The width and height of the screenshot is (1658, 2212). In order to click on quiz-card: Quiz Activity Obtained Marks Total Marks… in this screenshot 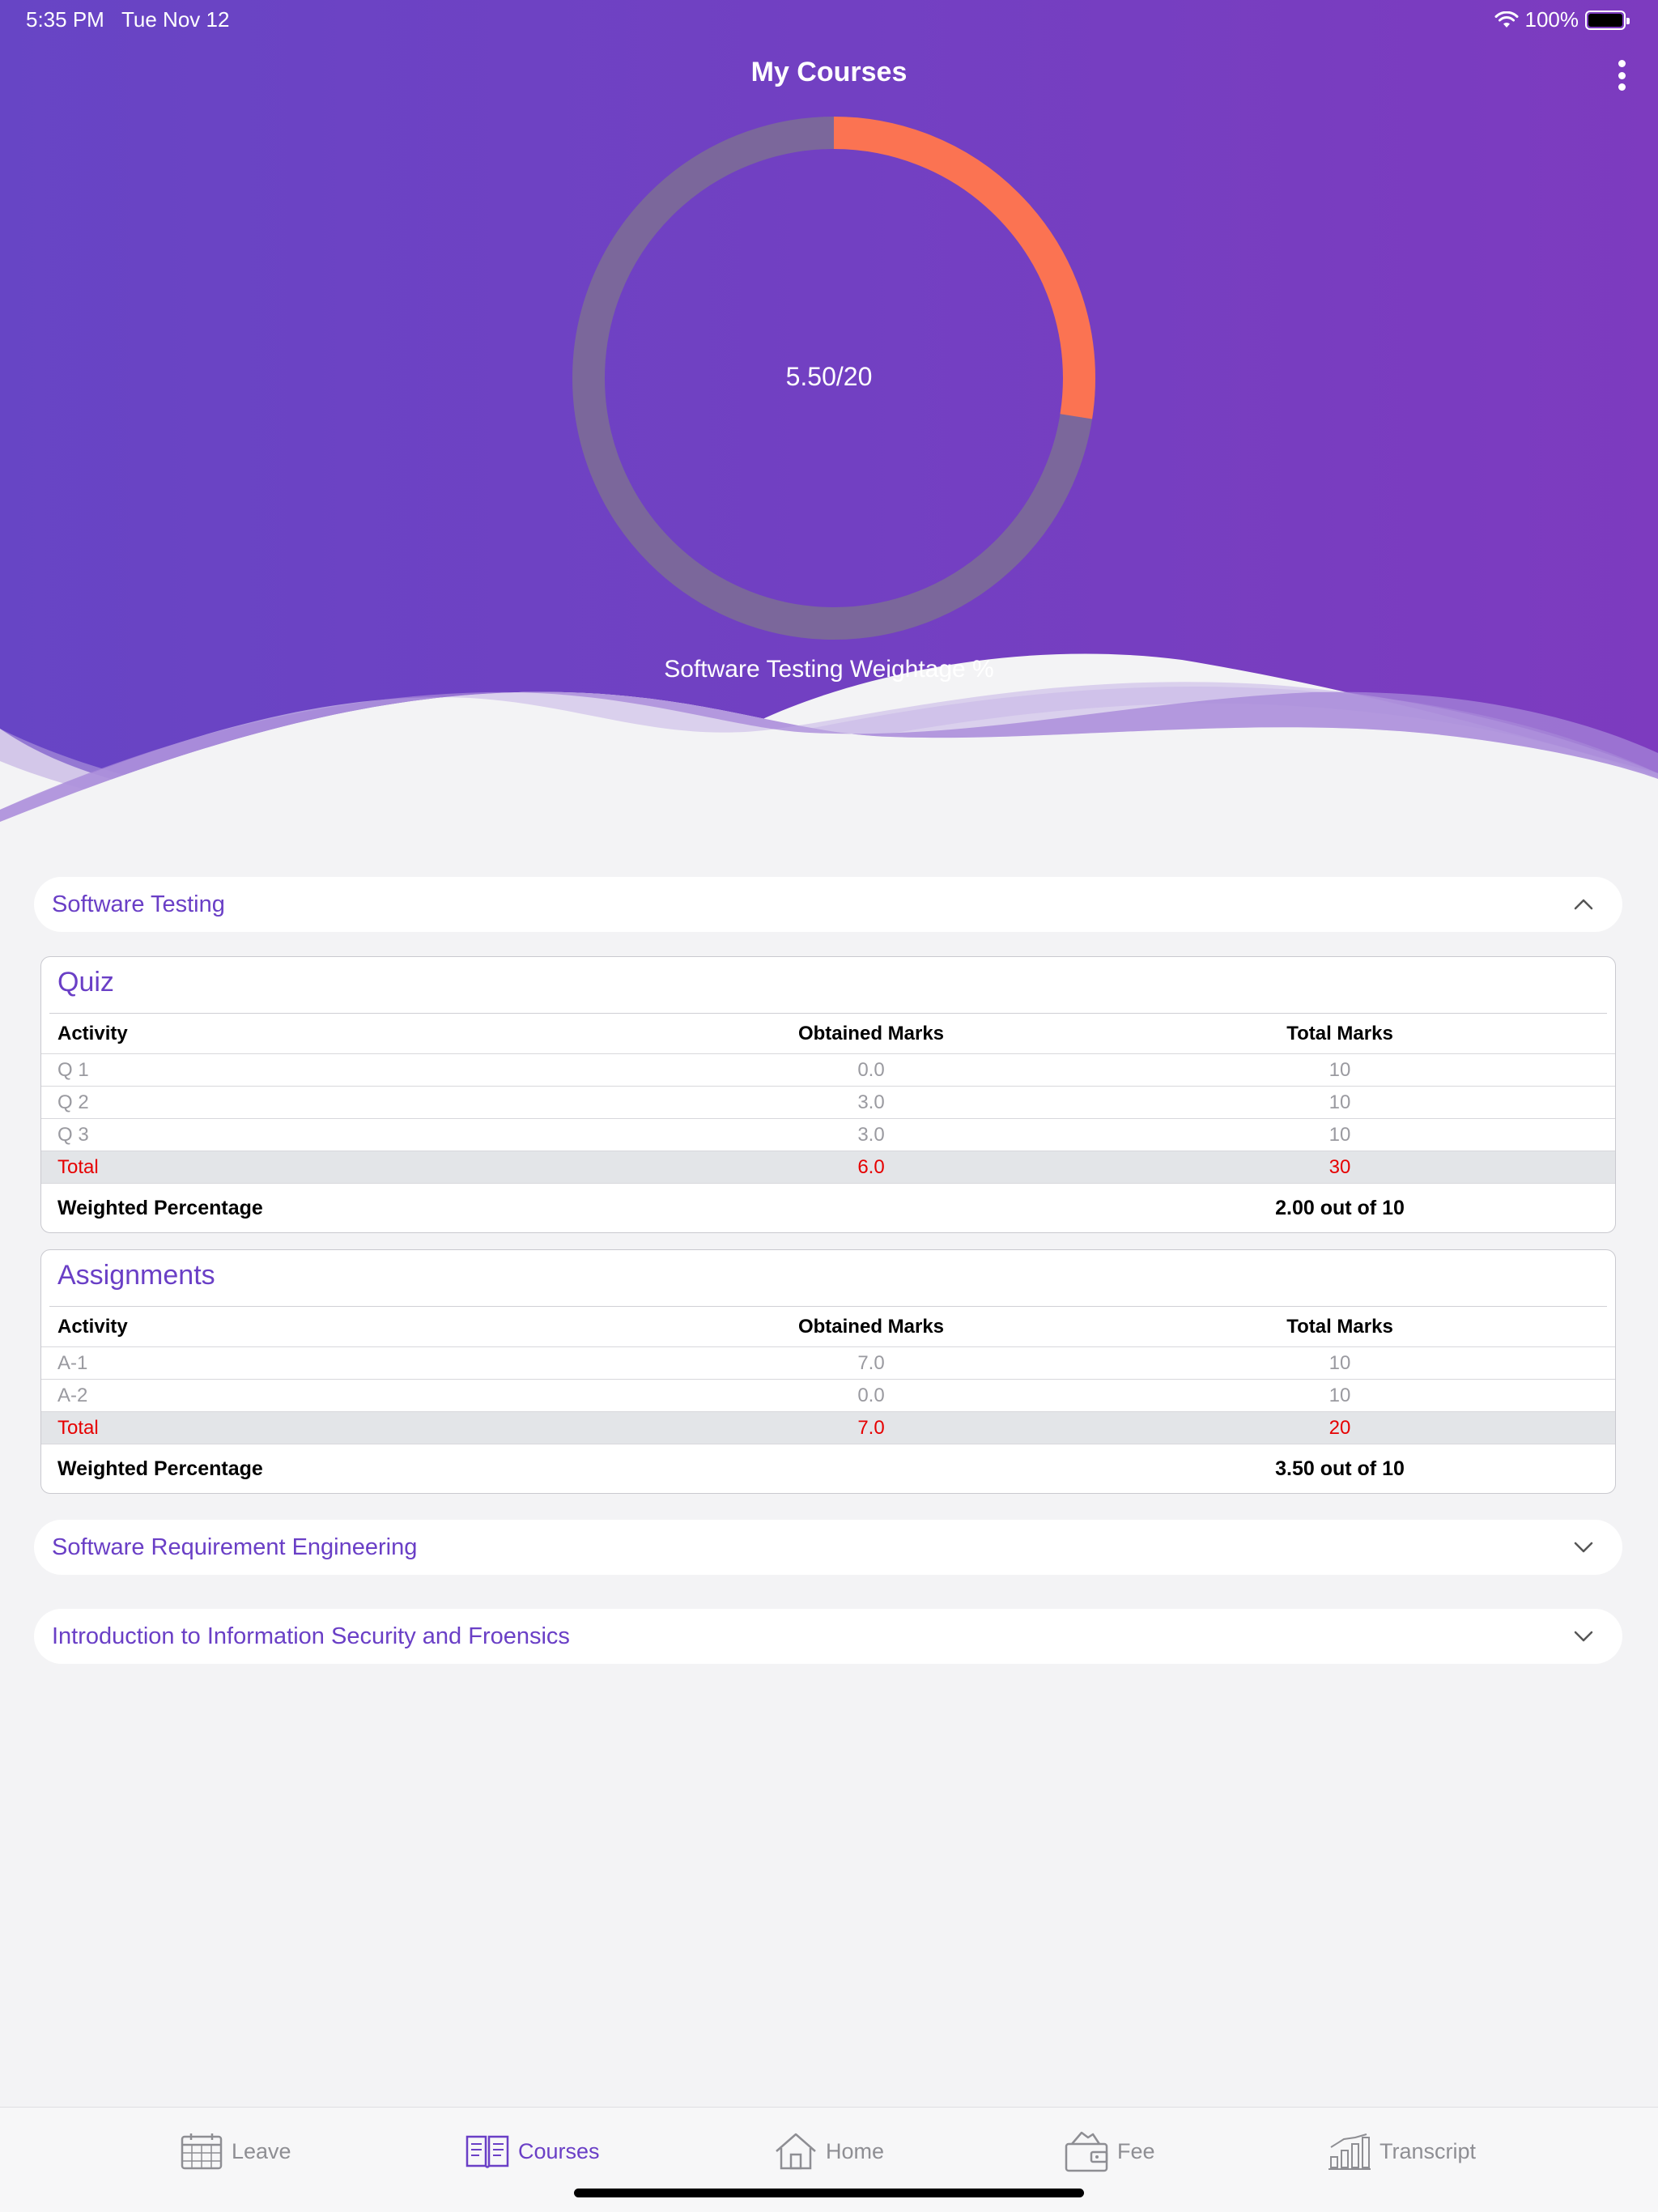, I will do `click(828, 1095)`.